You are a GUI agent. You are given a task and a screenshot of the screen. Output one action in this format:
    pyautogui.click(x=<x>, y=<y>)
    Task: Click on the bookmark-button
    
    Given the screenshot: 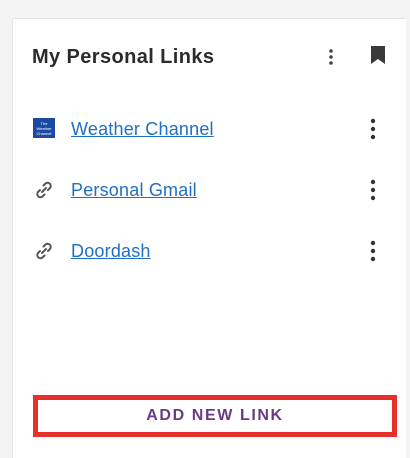 What is the action you would take?
    pyautogui.click(x=381, y=58)
    